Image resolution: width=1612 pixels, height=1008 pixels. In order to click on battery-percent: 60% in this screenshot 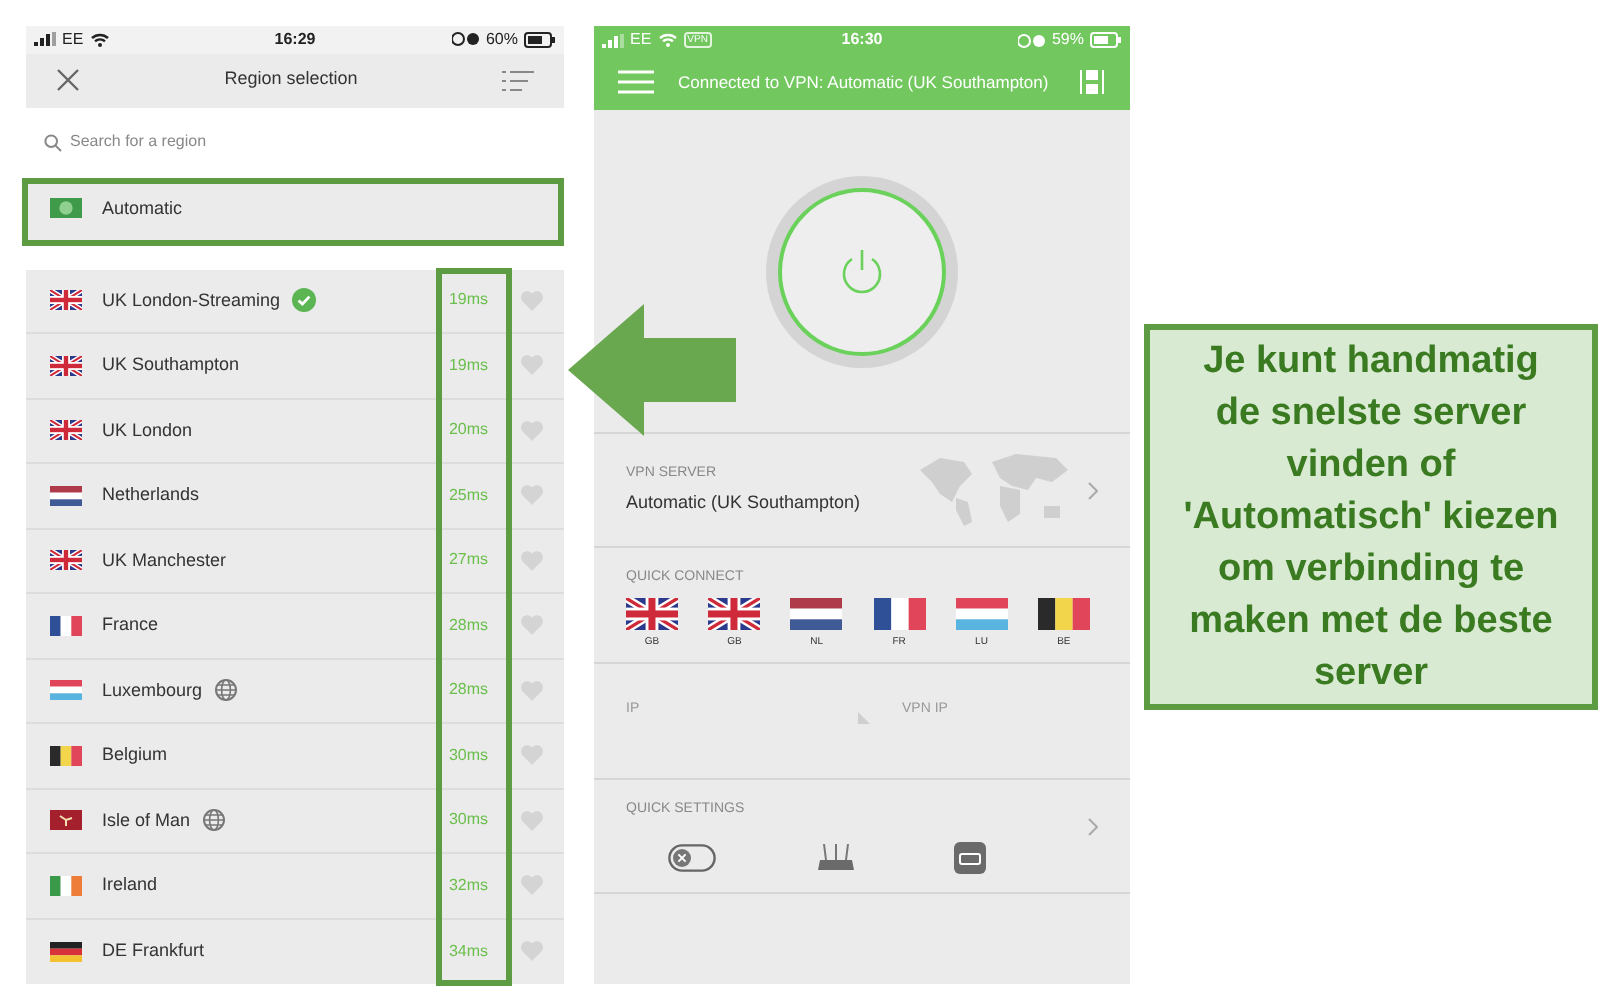, I will do `click(501, 39)`.